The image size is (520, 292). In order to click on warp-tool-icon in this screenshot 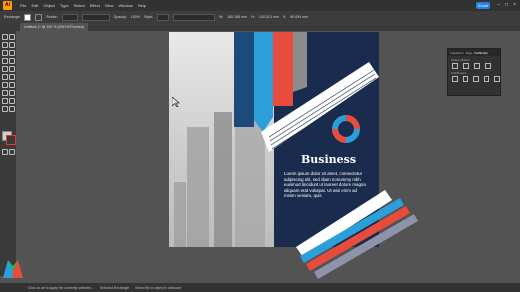, I will do `click(12, 85)`.